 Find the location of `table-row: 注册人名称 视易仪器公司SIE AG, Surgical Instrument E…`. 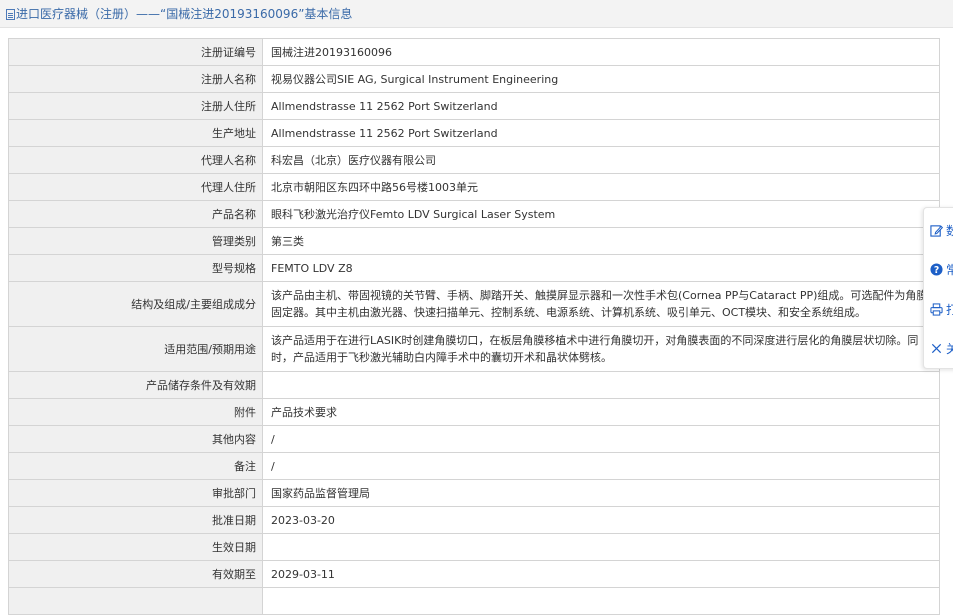

table-row: 注册人名称 视易仪器公司SIE AG, Surgical Instrument E… is located at coordinates (474, 79).